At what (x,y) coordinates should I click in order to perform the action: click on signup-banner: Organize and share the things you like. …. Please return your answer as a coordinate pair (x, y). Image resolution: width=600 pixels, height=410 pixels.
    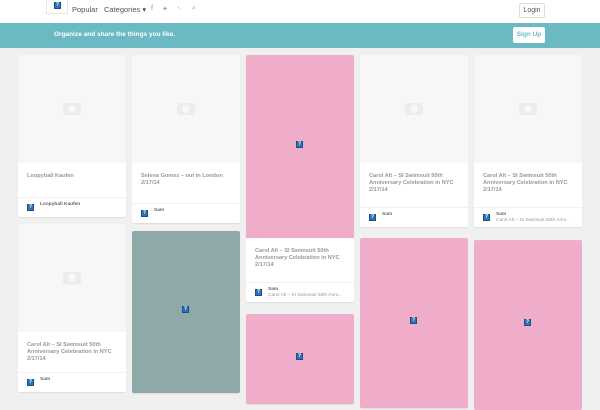
    Looking at the image, I should click on (300, 35).